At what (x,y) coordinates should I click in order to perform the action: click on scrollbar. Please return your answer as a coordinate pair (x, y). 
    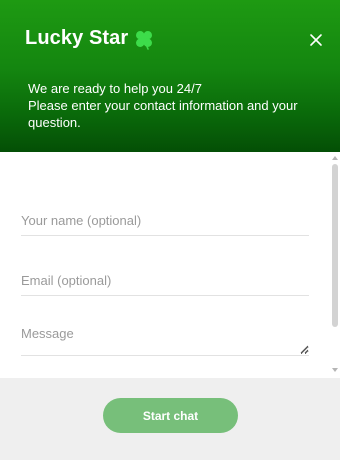
    Looking at the image, I should click on (335, 265).